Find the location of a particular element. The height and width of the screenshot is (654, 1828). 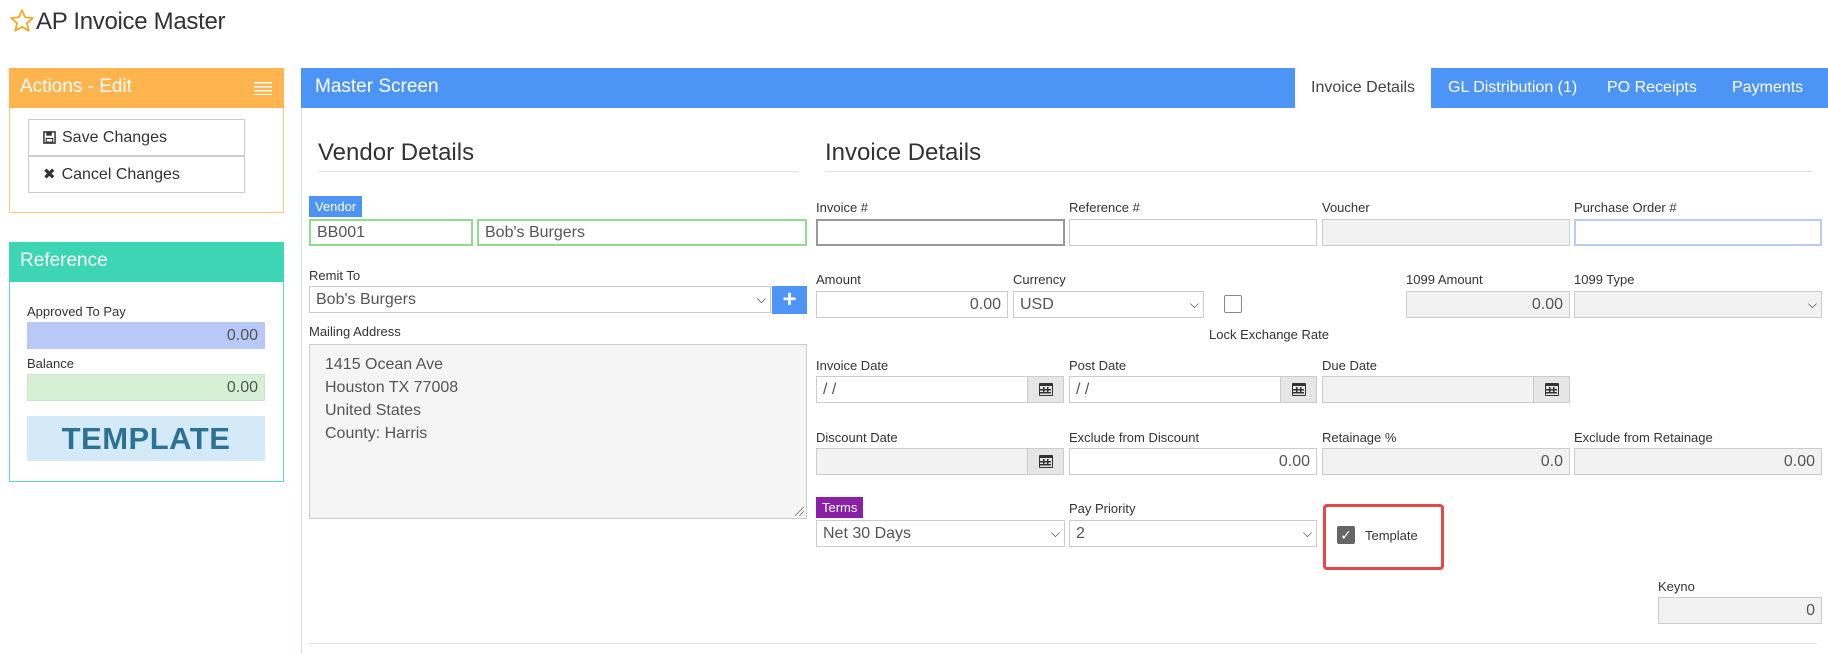

invoice-date-calendar-button is located at coordinates (1046, 389).